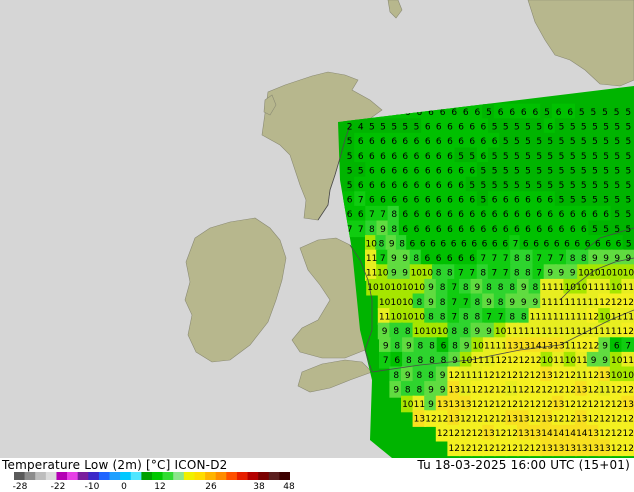 Image resolution: width=634 pixels, height=492 pixels. Describe the element at coordinates (124, 487) in the screenshot. I see `legend-tick-label: 0` at that location.